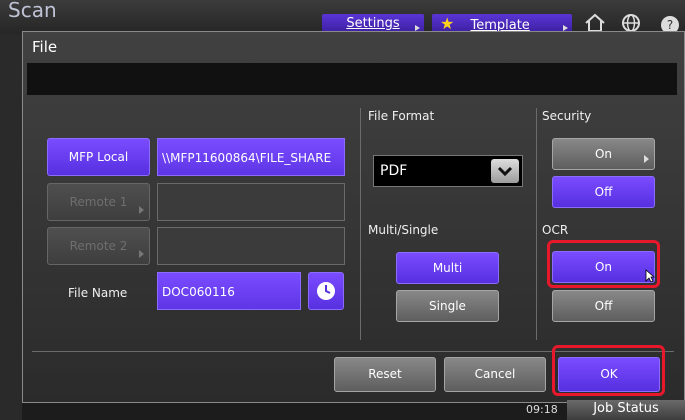 The width and height of the screenshot is (685, 420). I want to click on settings-label: Settings, so click(373, 23).